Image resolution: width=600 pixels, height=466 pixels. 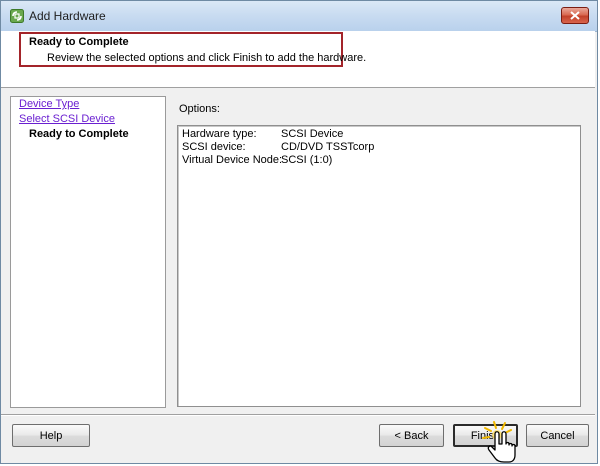 I want to click on option-key: Virtual Device Node:, so click(x=232, y=160).